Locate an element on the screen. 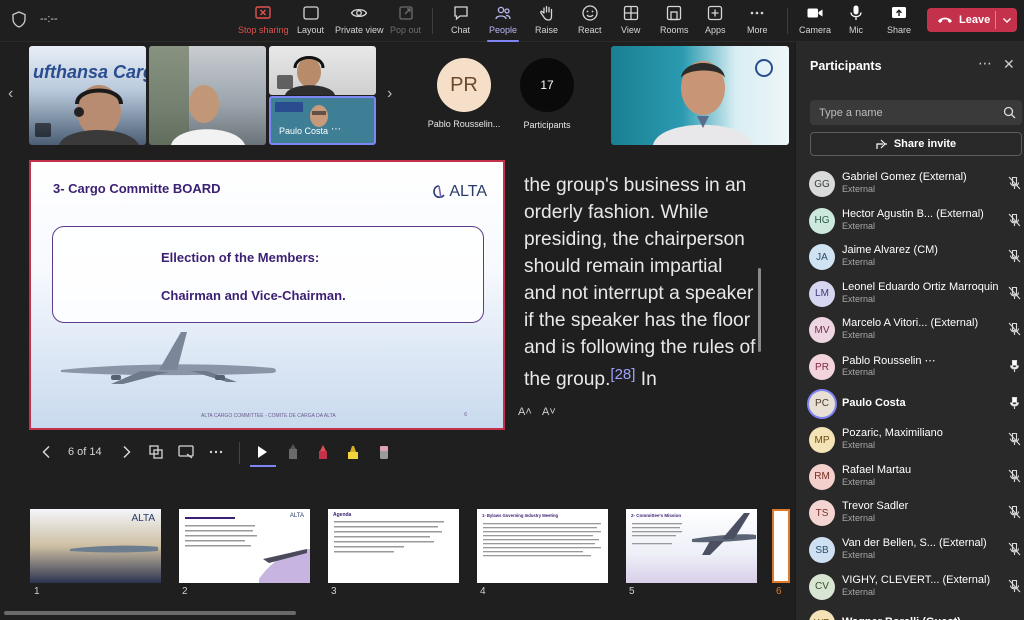  panel-more-icon: ⋯ is located at coordinates (985, 63).